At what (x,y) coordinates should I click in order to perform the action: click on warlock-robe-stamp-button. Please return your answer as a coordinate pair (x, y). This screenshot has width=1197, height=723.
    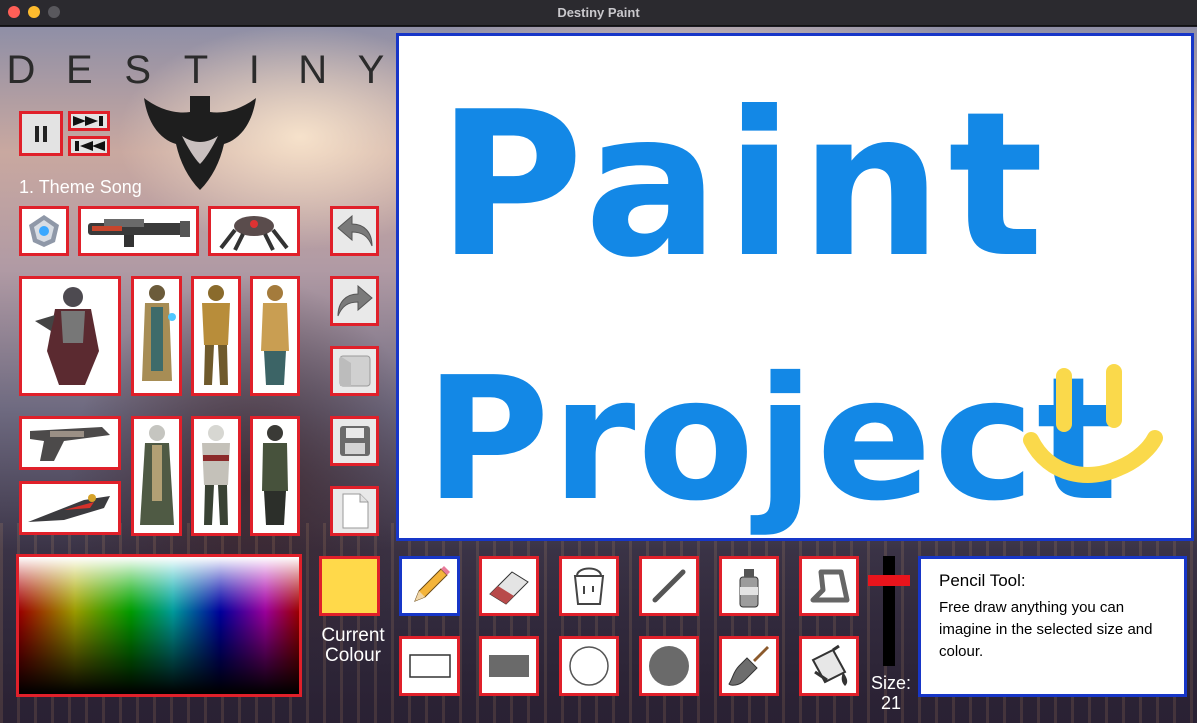
    Looking at the image, I should click on (156, 476).